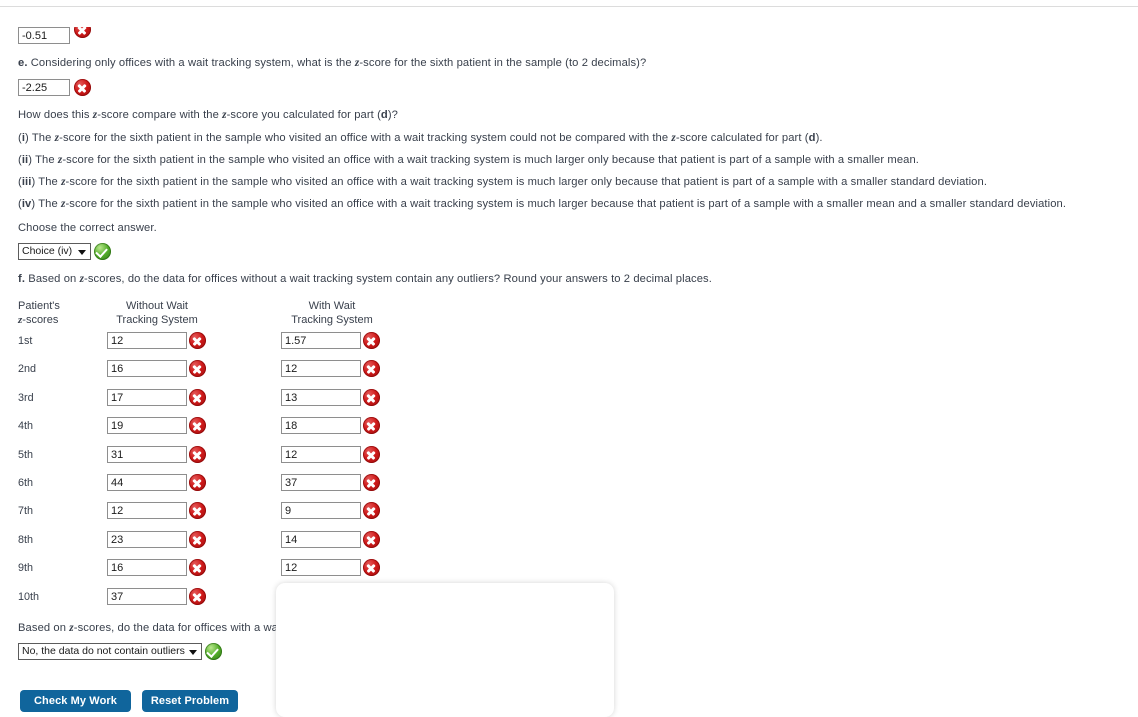  I want to click on outlier-select: No, the data do not contain outliers, so click(110, 651).